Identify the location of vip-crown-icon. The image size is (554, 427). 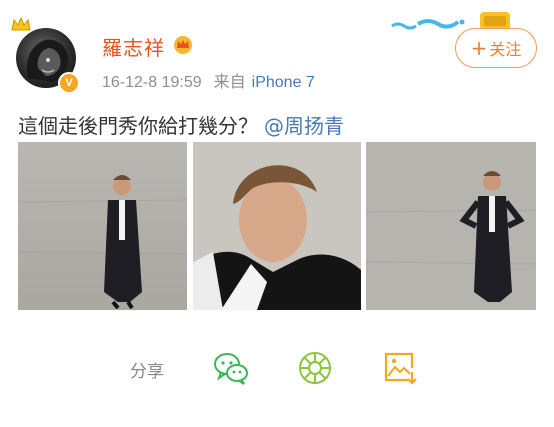
(183, 44).